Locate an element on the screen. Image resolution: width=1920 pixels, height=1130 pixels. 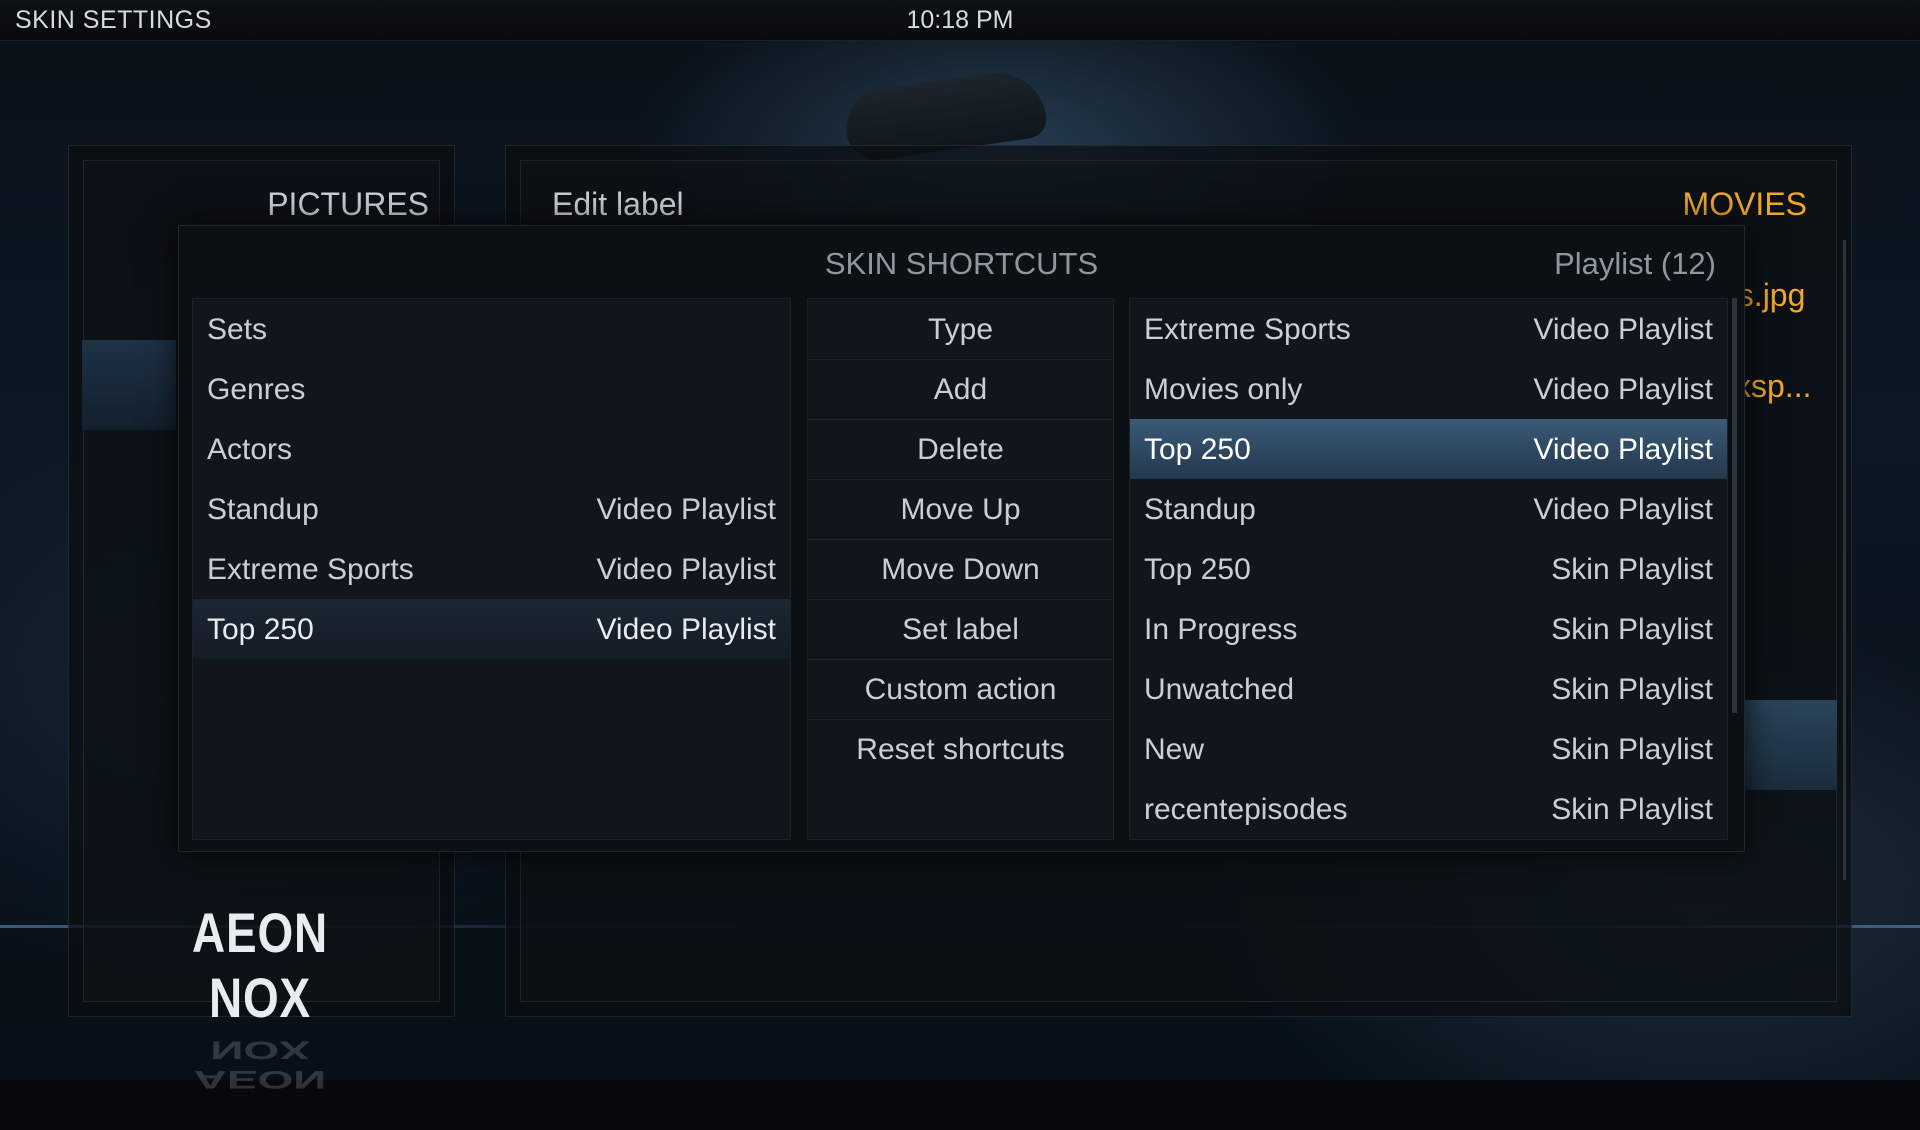
action-label: Add is located at coordinates (960, 389).